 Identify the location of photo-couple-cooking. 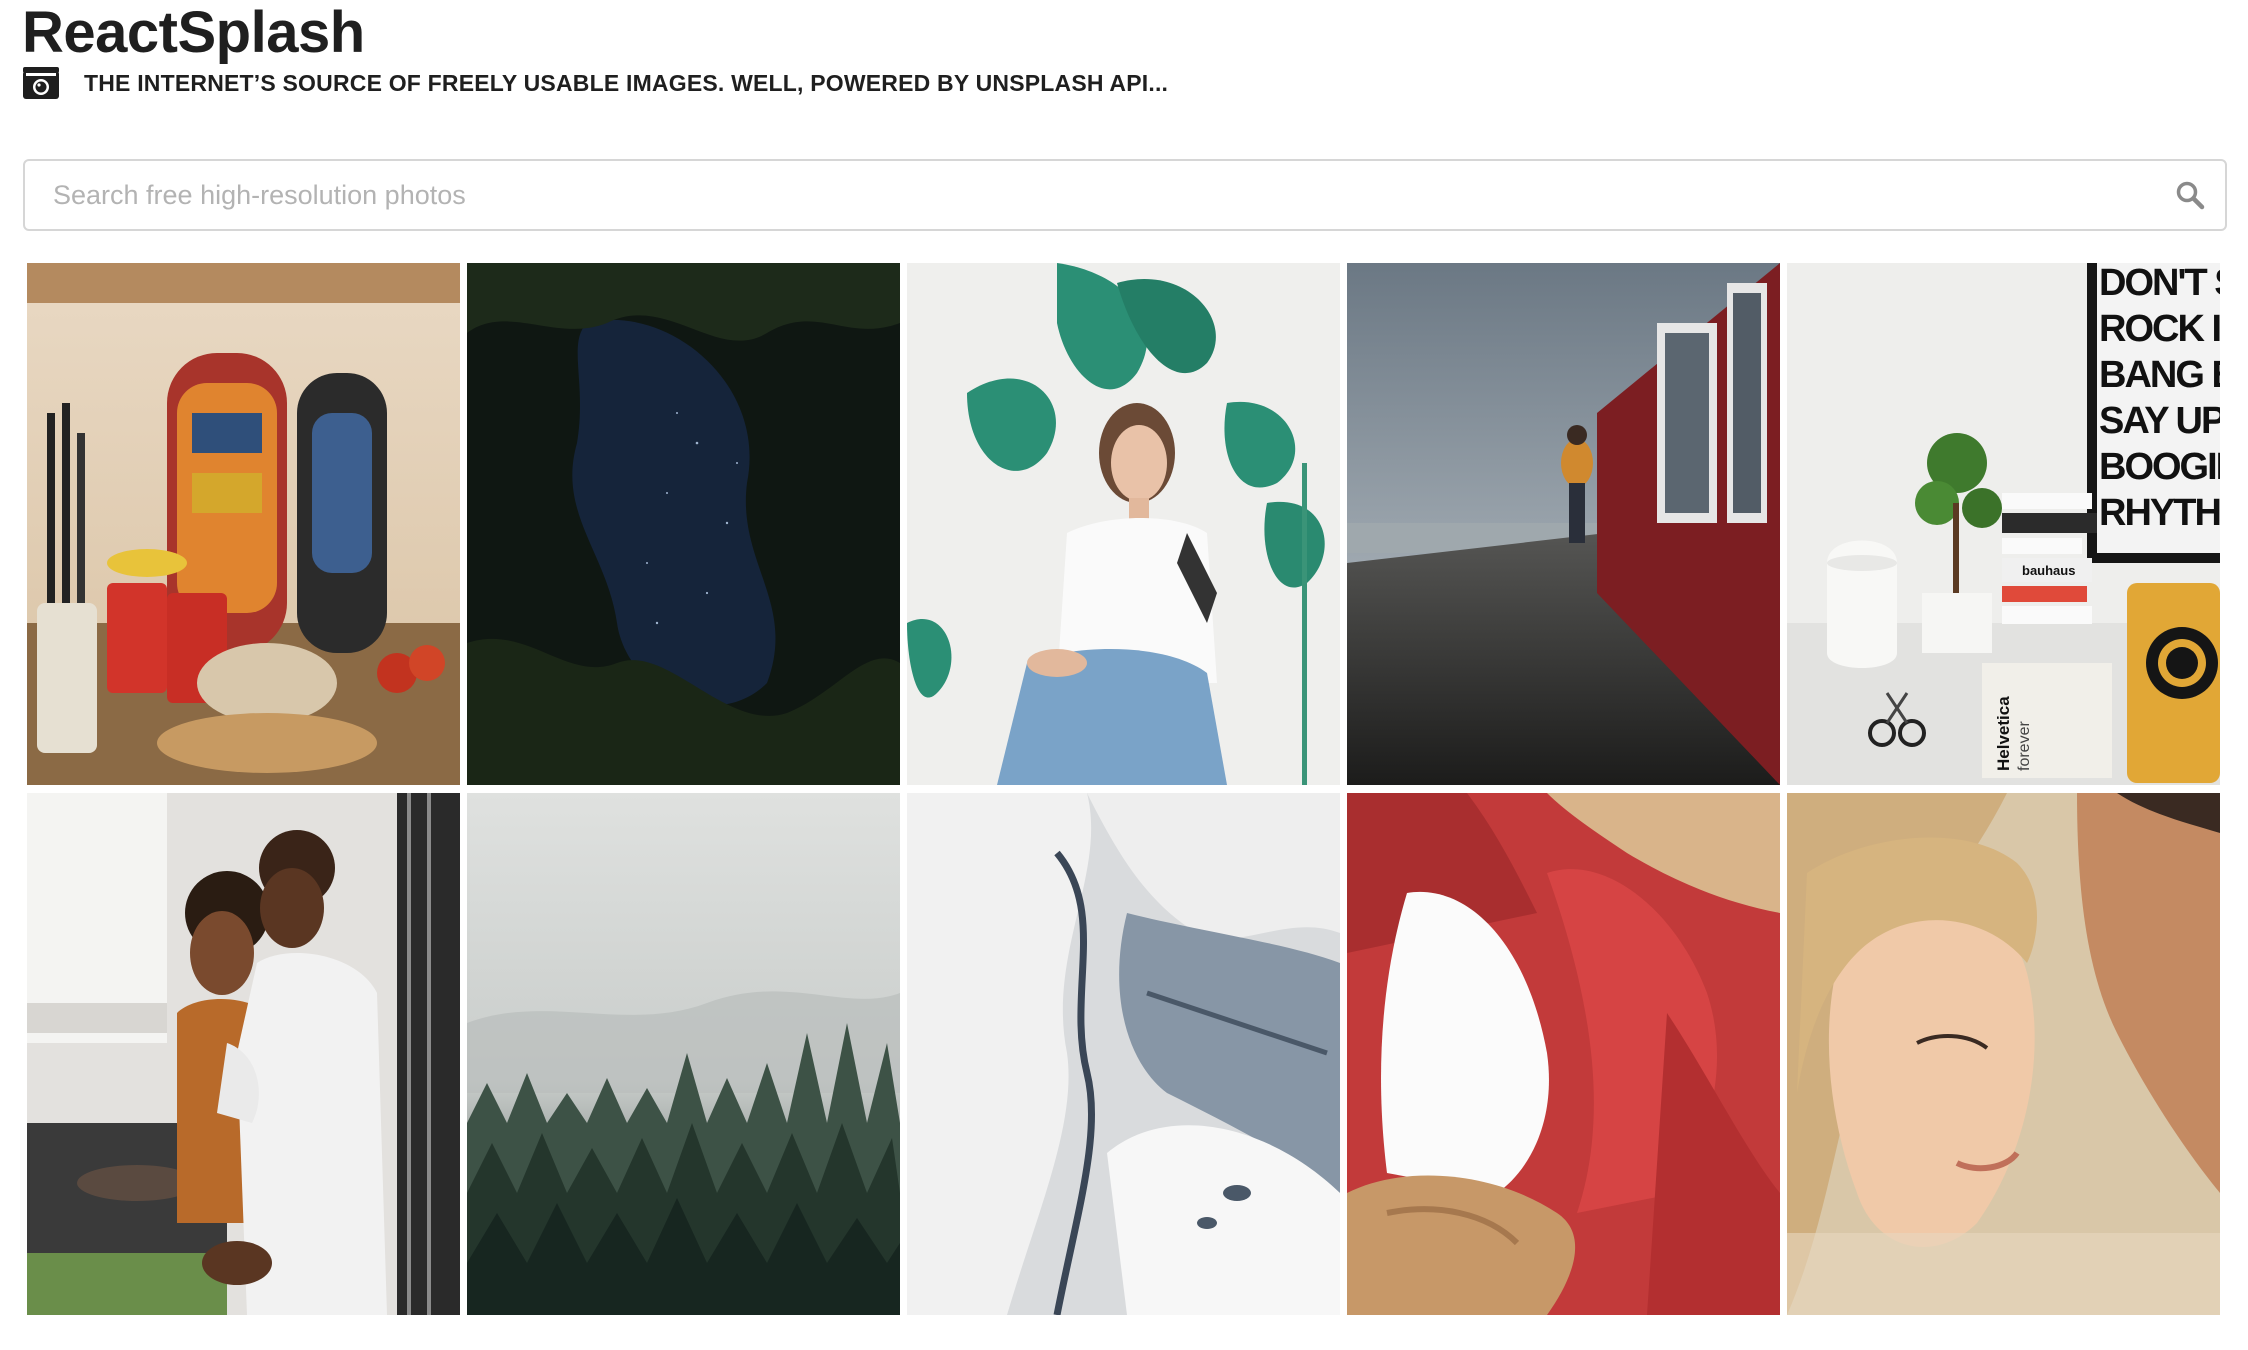
(243, 1054).